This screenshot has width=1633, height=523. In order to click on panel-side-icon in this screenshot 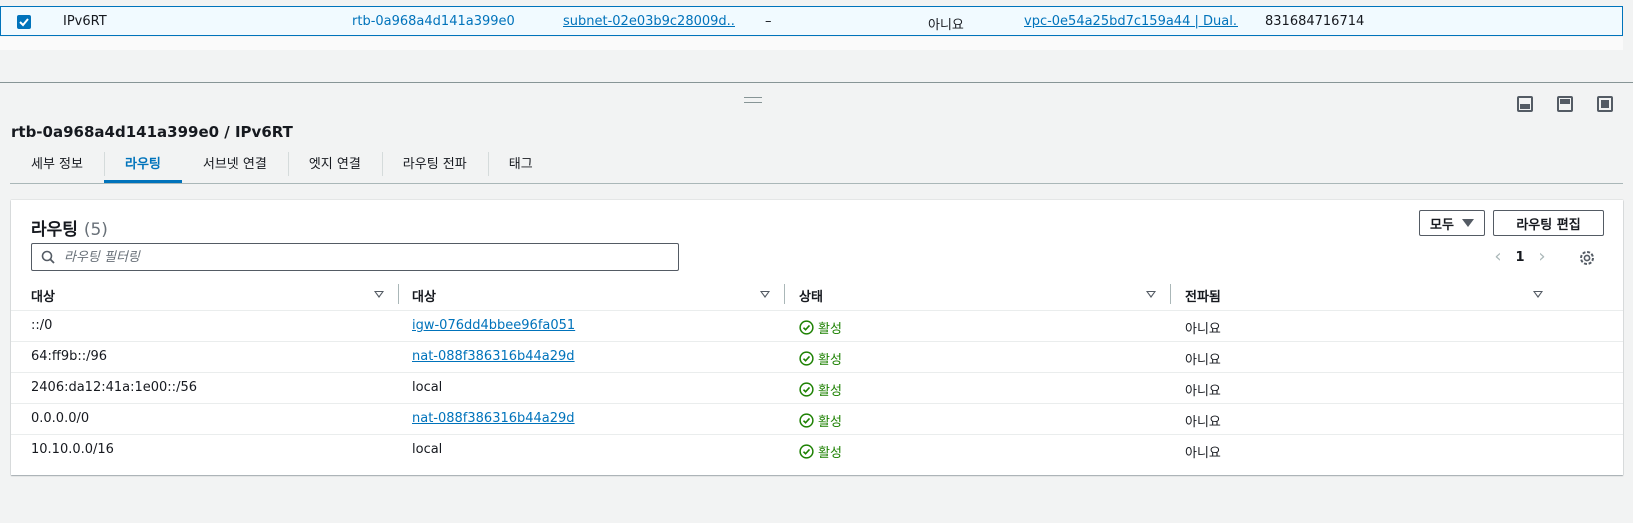, I will do `click(1565, 104)`.